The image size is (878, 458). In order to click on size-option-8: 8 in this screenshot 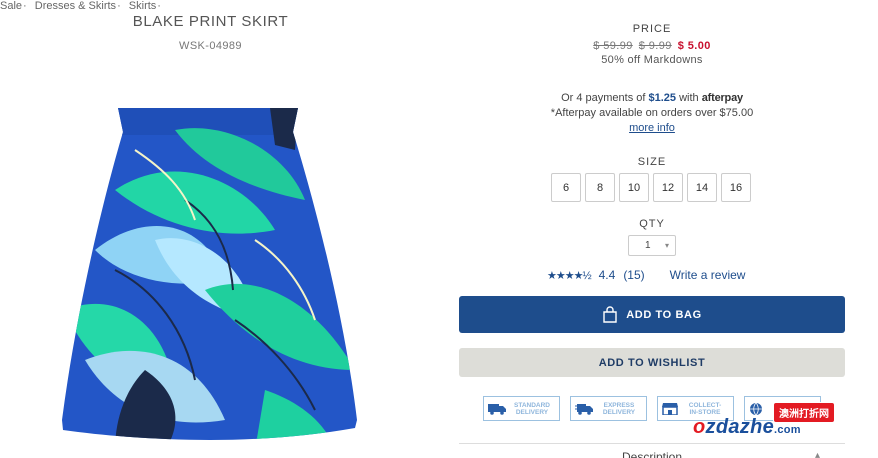, I will do `click(600, 187)`.